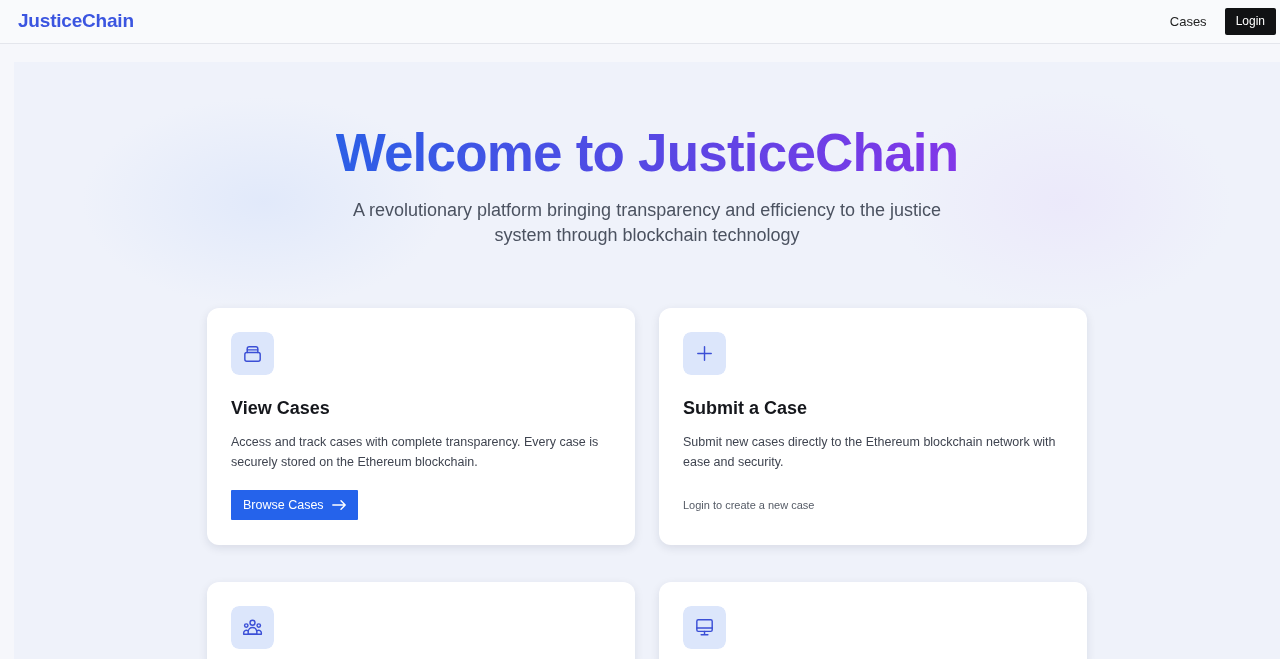 This screenshot has height=659, width=1280. Describe the element at coordinates (1250, 21) in the screenshot. I see `login-button: Login` at that location.